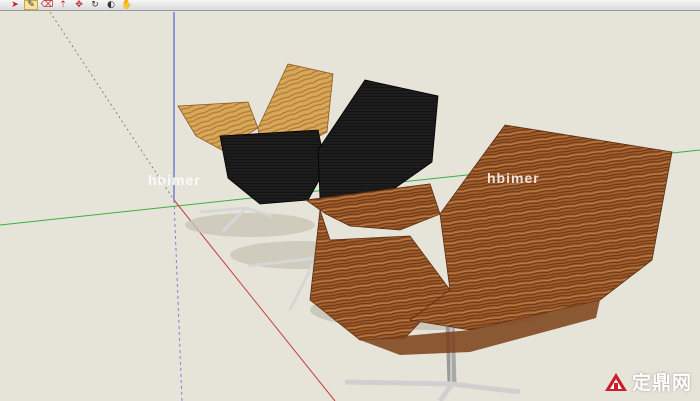 This screenshot has width=700, height=401. Describe the element at coordinates (661, 383) in the screenshot. I see `site-name: 定鼎网` at that location.